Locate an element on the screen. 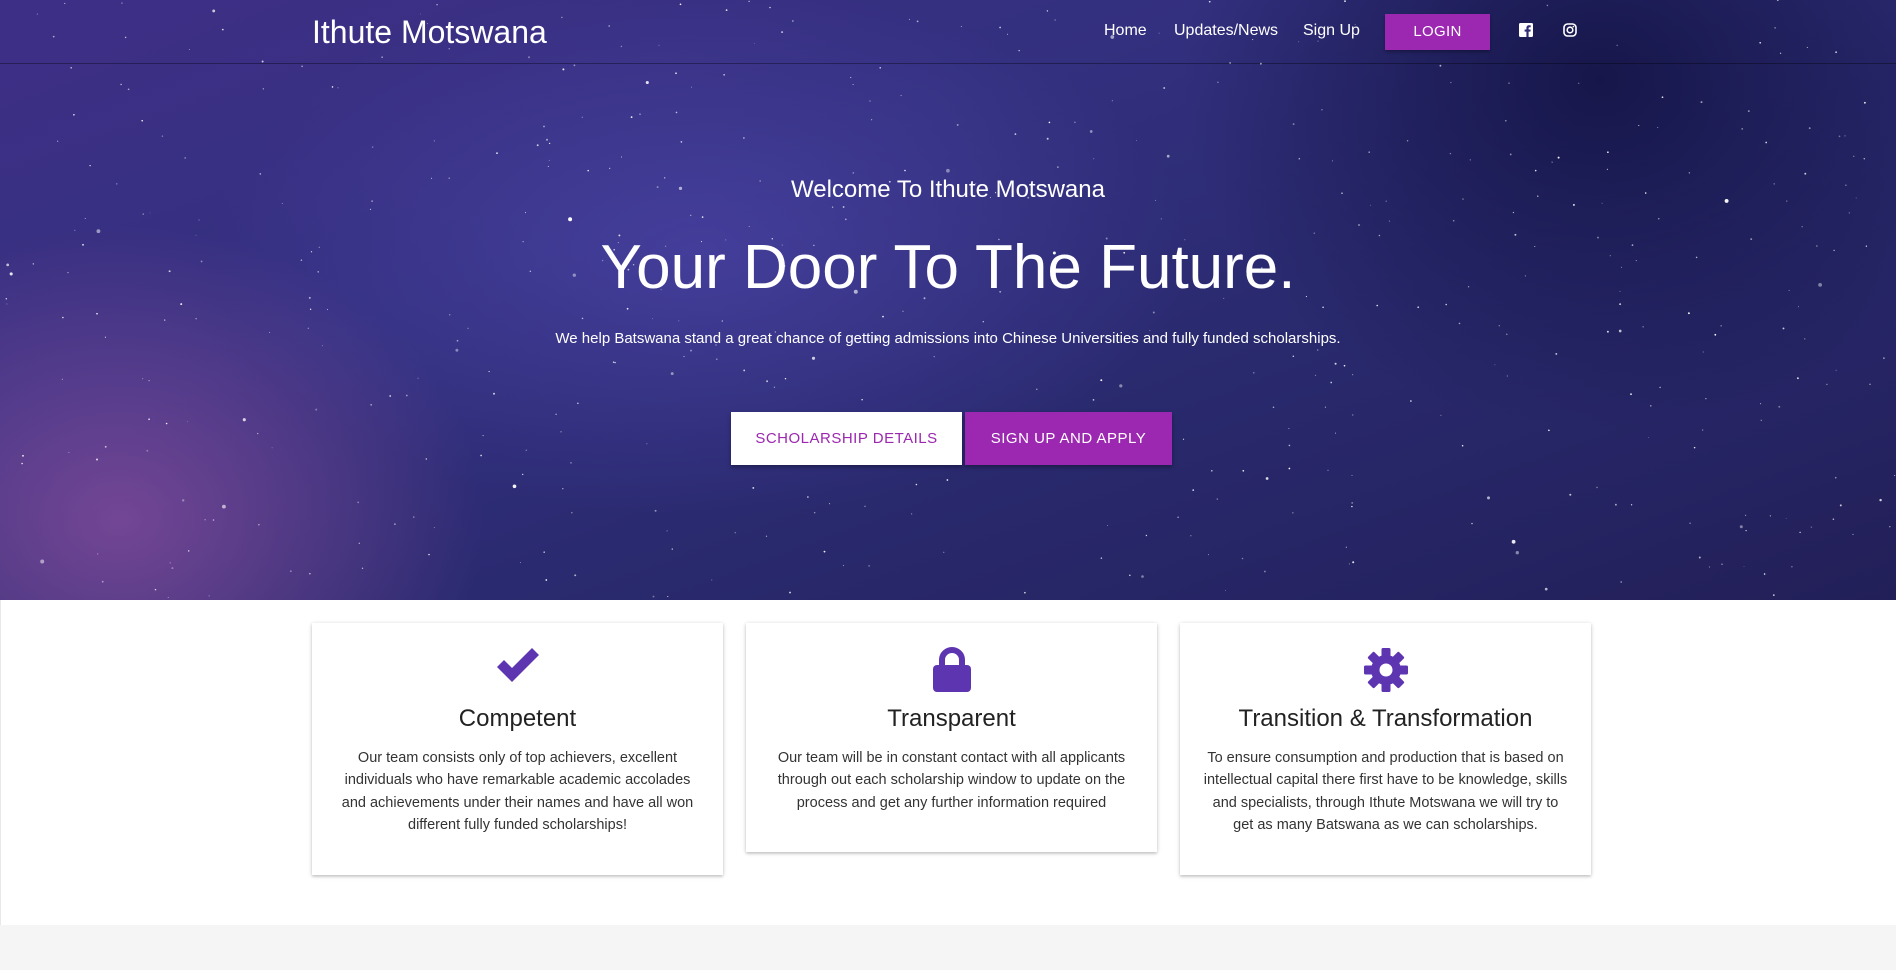  facebook-icon is located at coordinates (1526, 30).